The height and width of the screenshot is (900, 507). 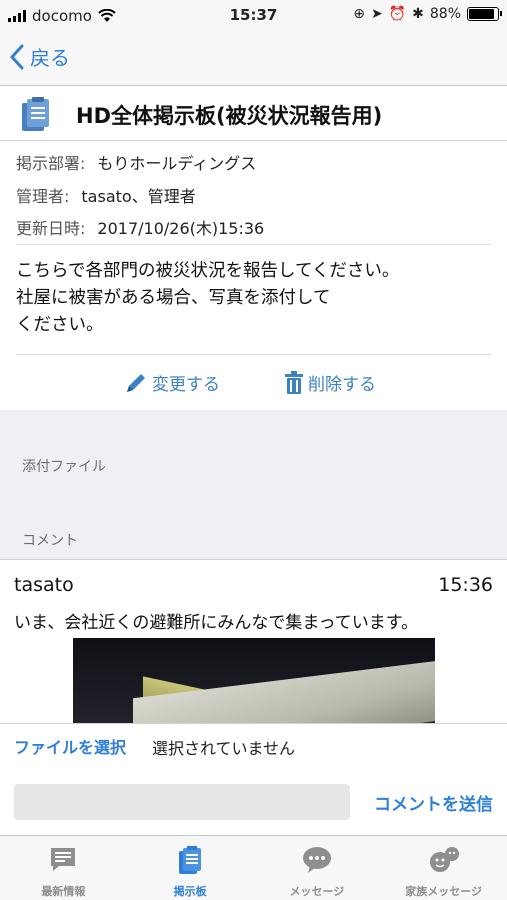 I want to click on board-header: HD全体掲示板(被災状況報告用), so click(x=253, y=114).